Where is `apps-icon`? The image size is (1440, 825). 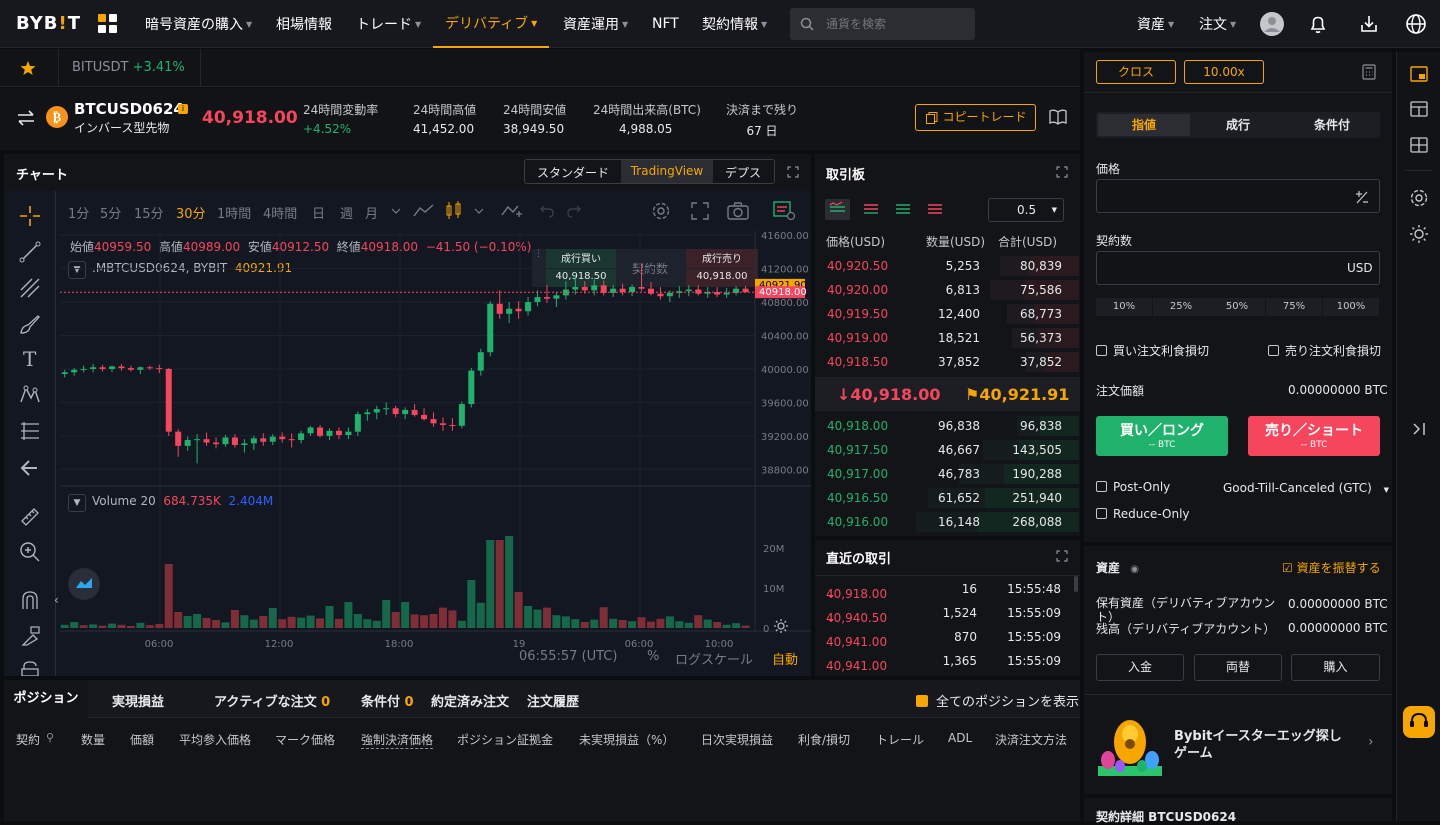 apps-icon is located at coordinates (108, 24).